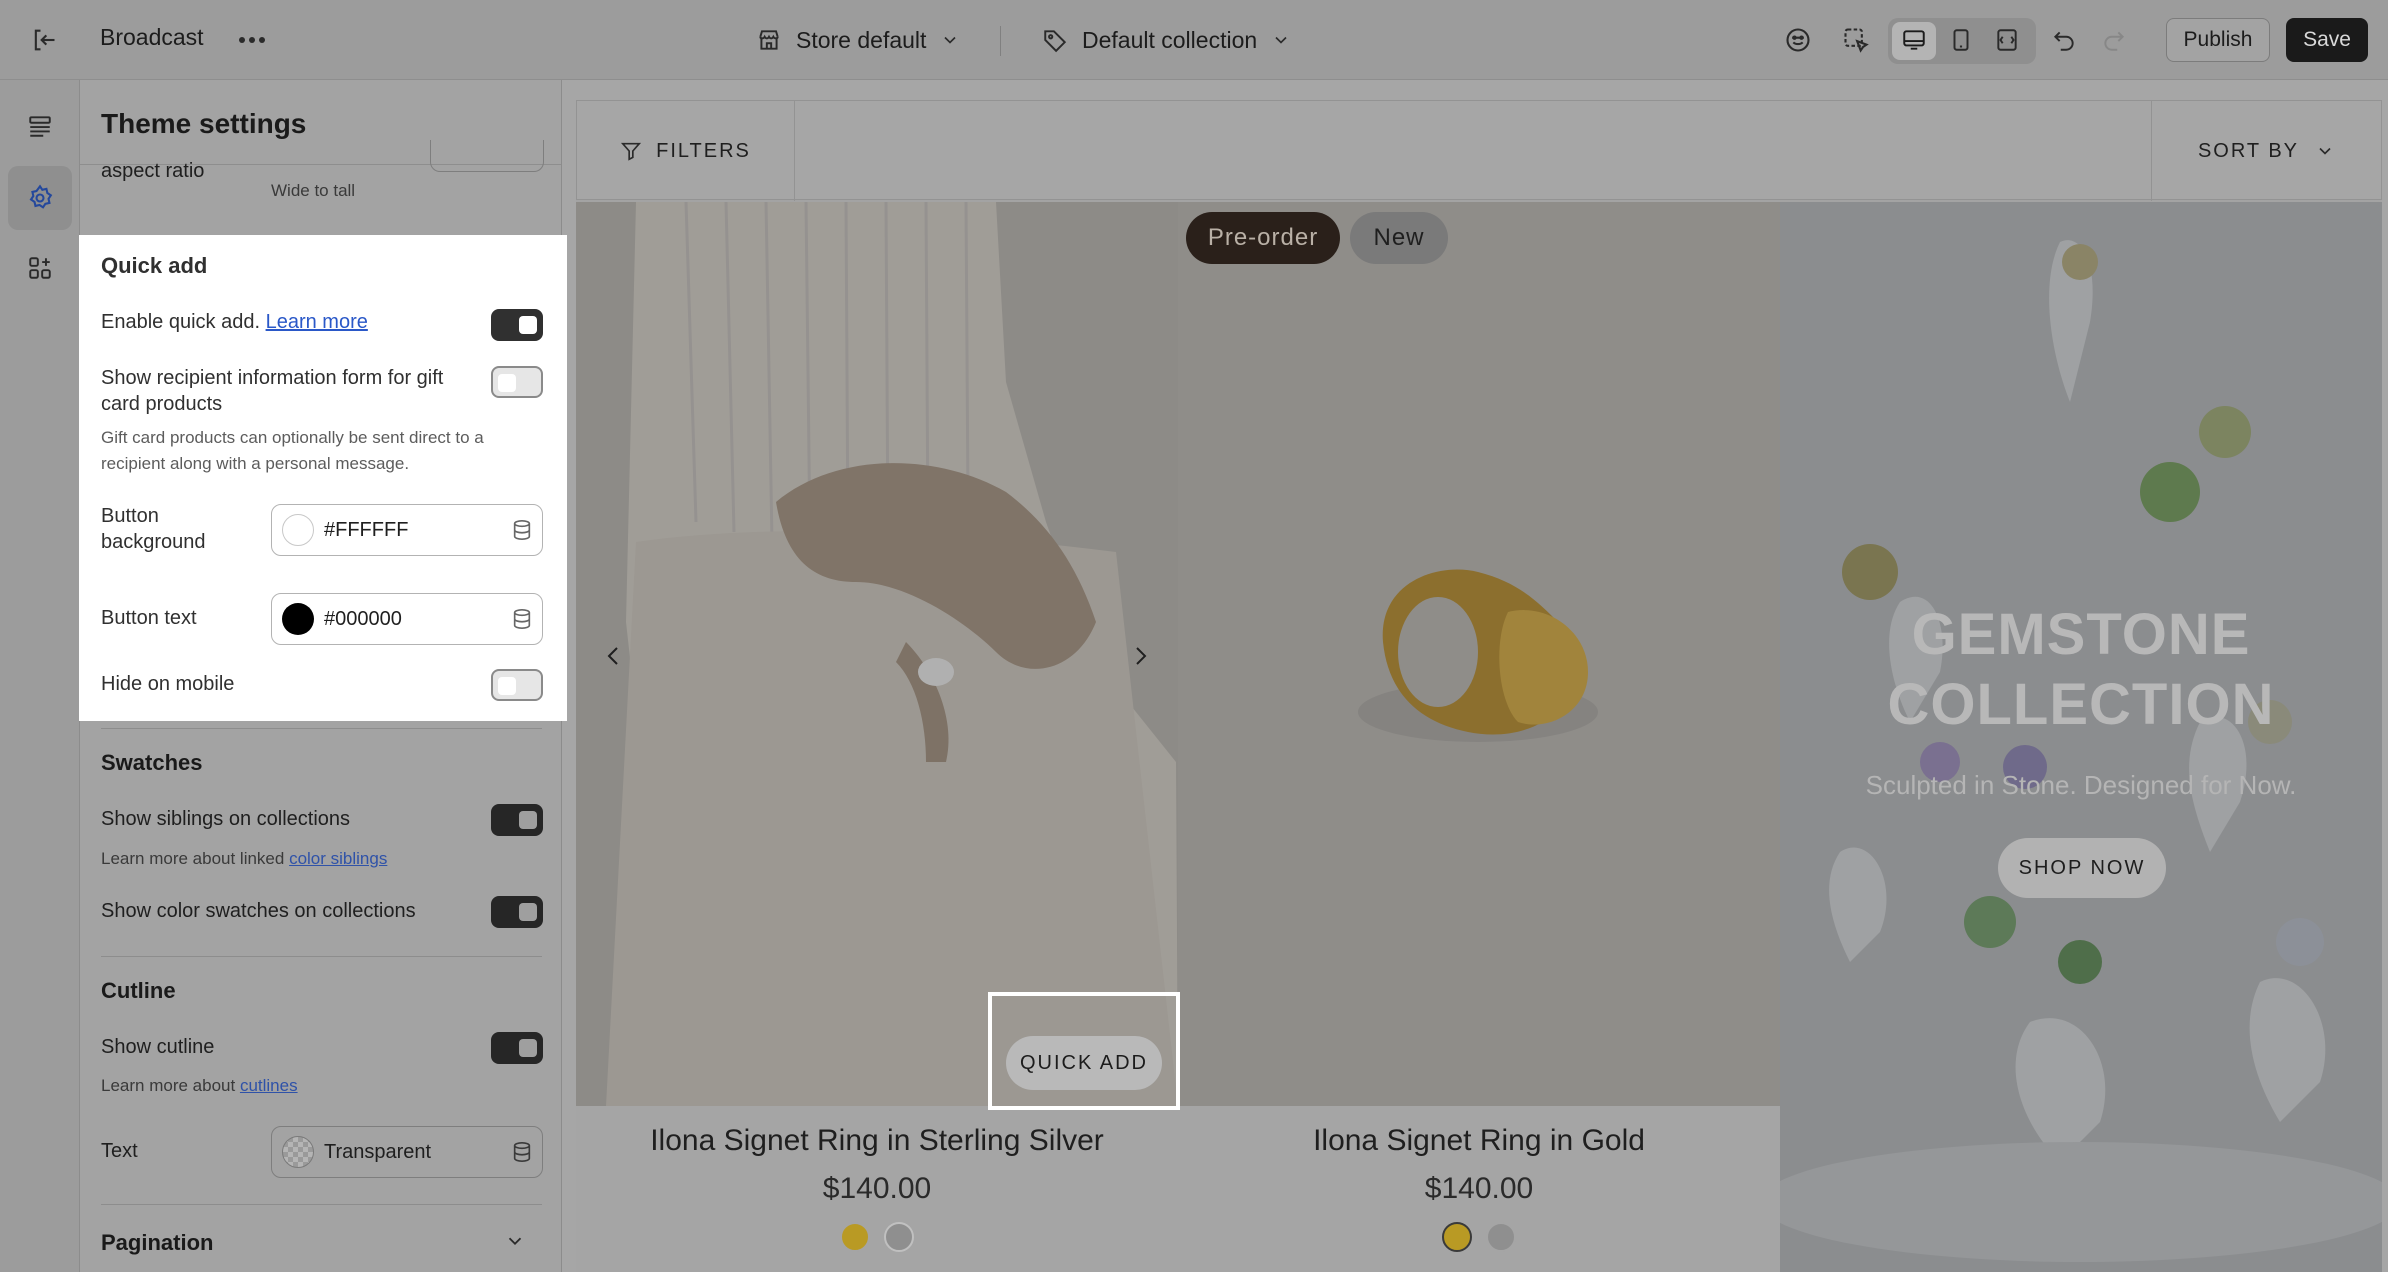 The height and width of the screenshot is (1272, 2388). Describe the element at coordinates (1055, 41) in the screenshot. I see `tag-icon` at that location.